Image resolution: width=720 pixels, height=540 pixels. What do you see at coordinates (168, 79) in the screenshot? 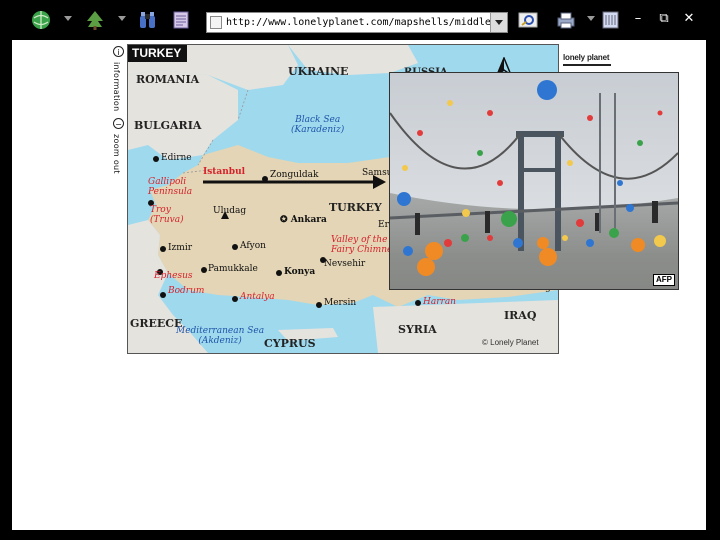
I see `label-romania: ROMANIA` at bounding box center [168, 79].